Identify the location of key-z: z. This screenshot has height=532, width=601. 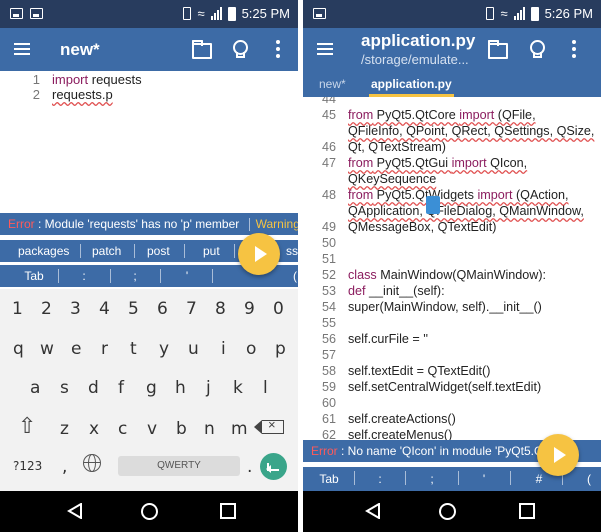
(64, 429).